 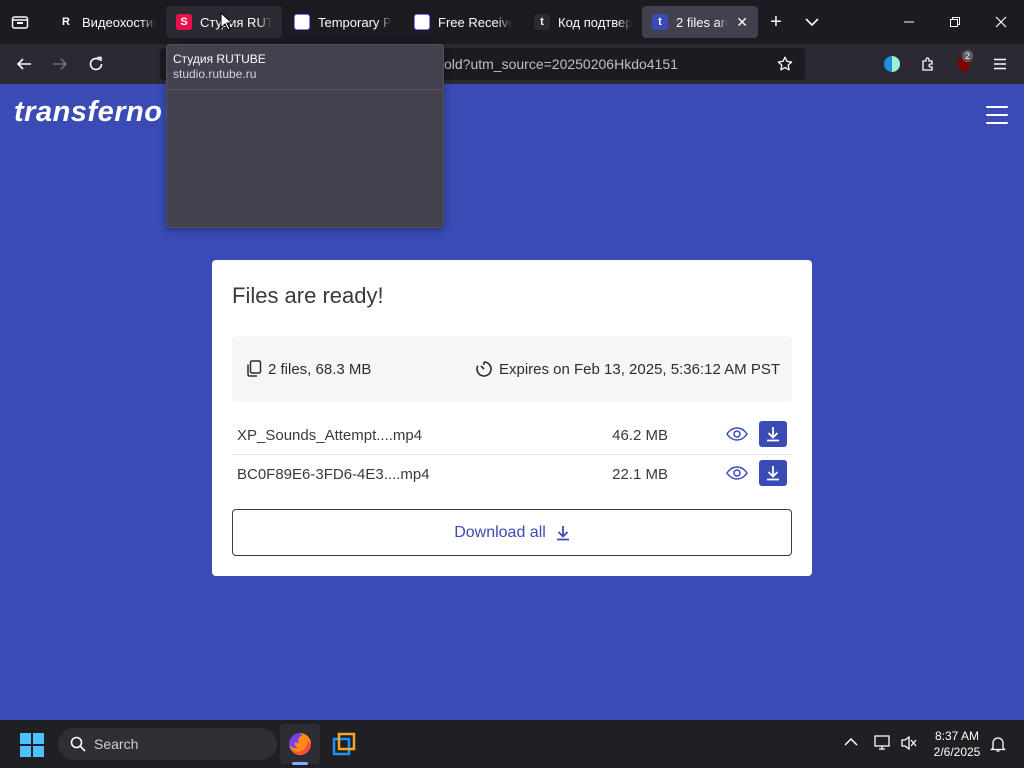 What do you see at coordinates (219, 59) in the screenshot?
I see `tooltip-title: Студия RUTUBE` at bounding box center [219, 59].